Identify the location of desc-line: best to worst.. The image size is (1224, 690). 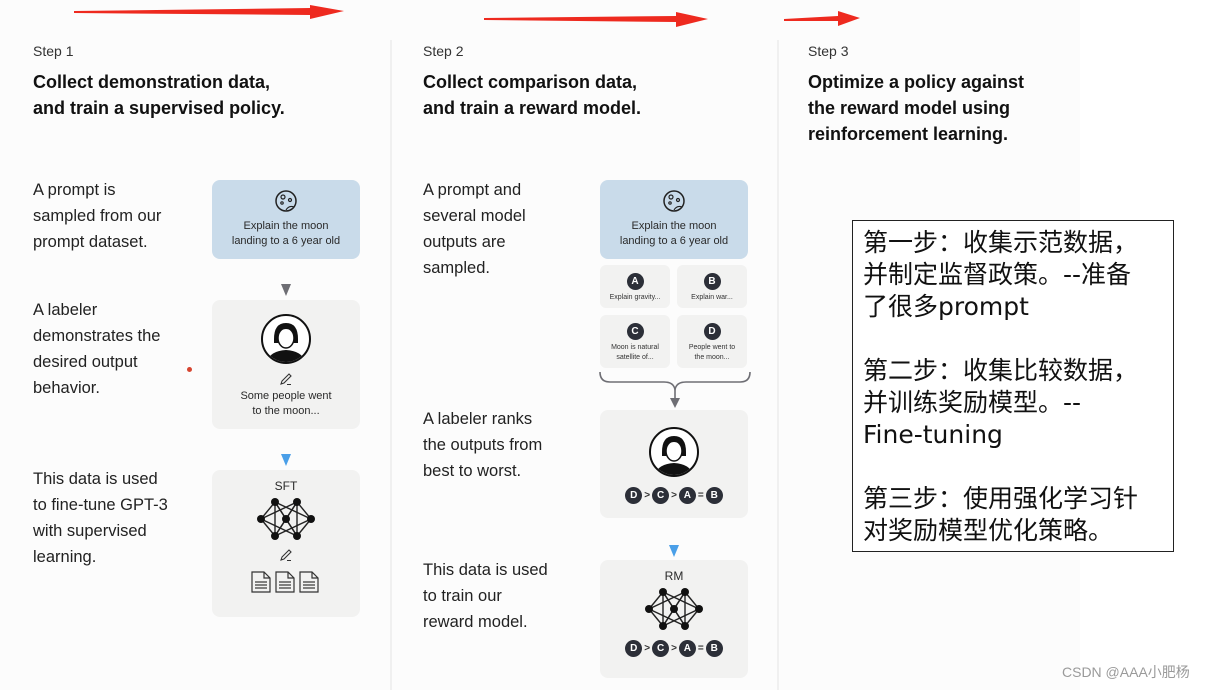
(472, 471).